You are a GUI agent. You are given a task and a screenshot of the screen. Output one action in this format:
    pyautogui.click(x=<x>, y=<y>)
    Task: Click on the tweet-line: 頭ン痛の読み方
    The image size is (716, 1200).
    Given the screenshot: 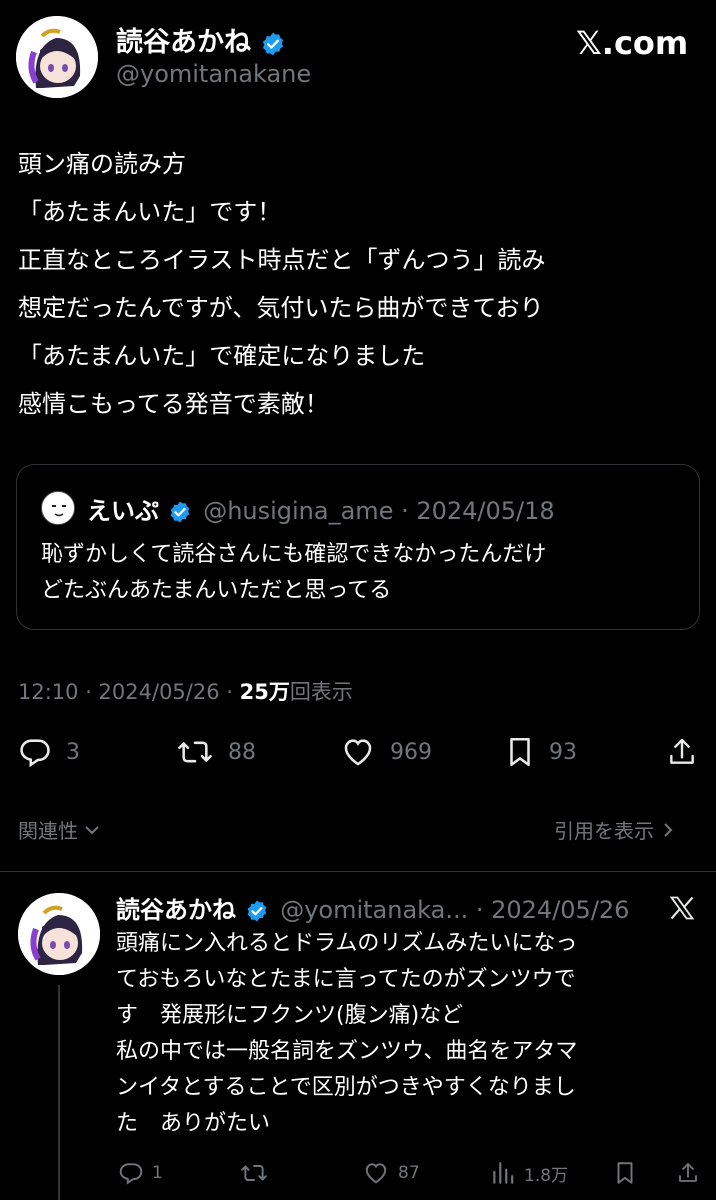 What is the action you would take?
    pyautogui.click(x=102, y=164)
    